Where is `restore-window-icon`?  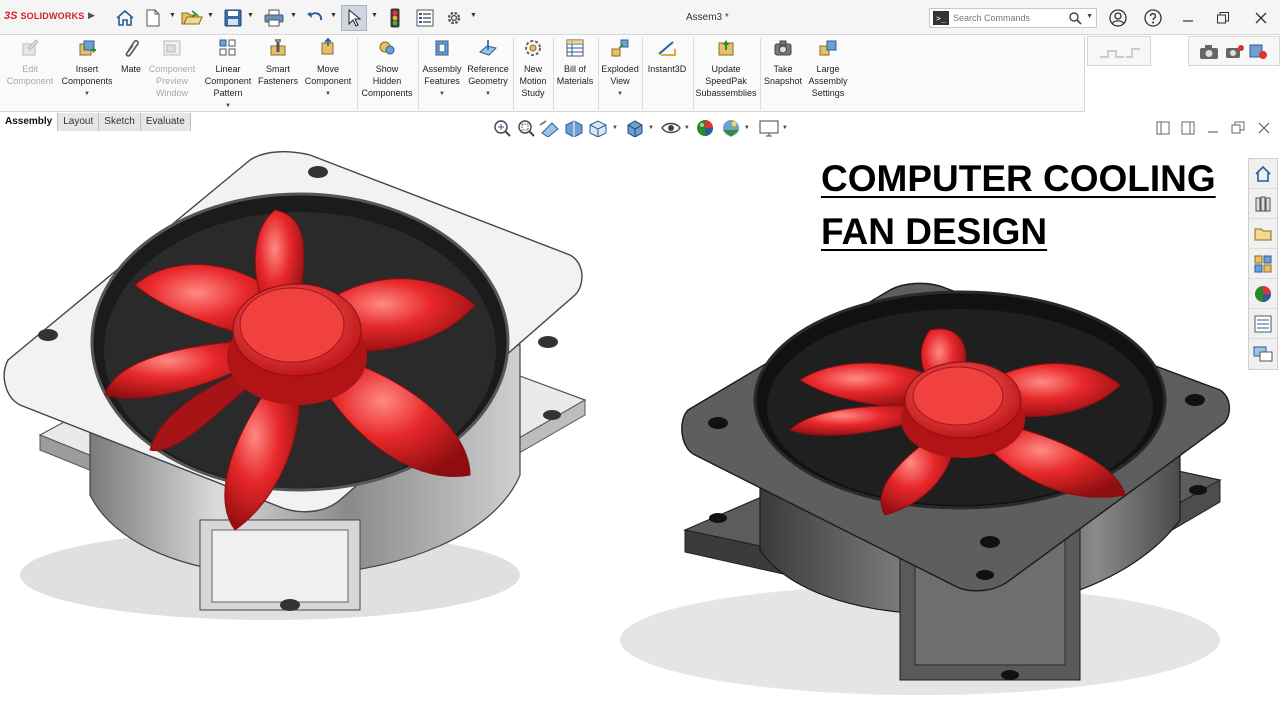 restore-window-icon is located at coordinates (1223, 18).